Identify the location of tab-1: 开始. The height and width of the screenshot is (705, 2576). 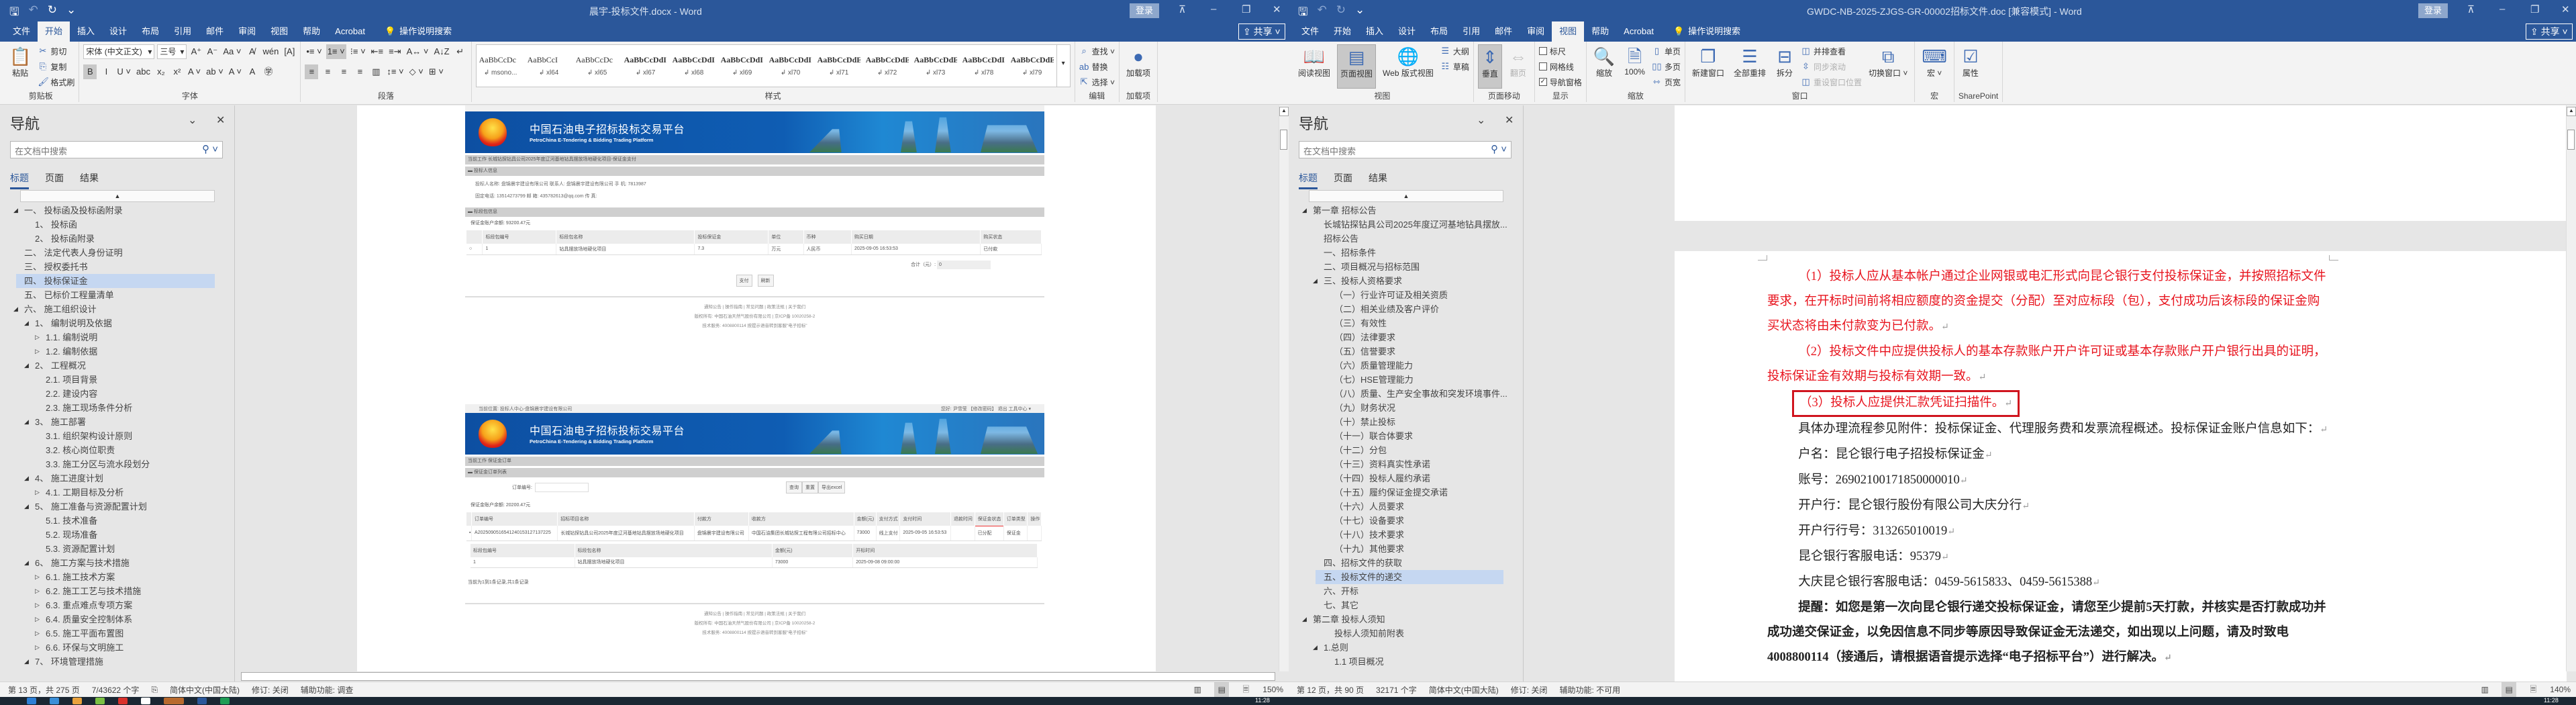
(1342, 31).